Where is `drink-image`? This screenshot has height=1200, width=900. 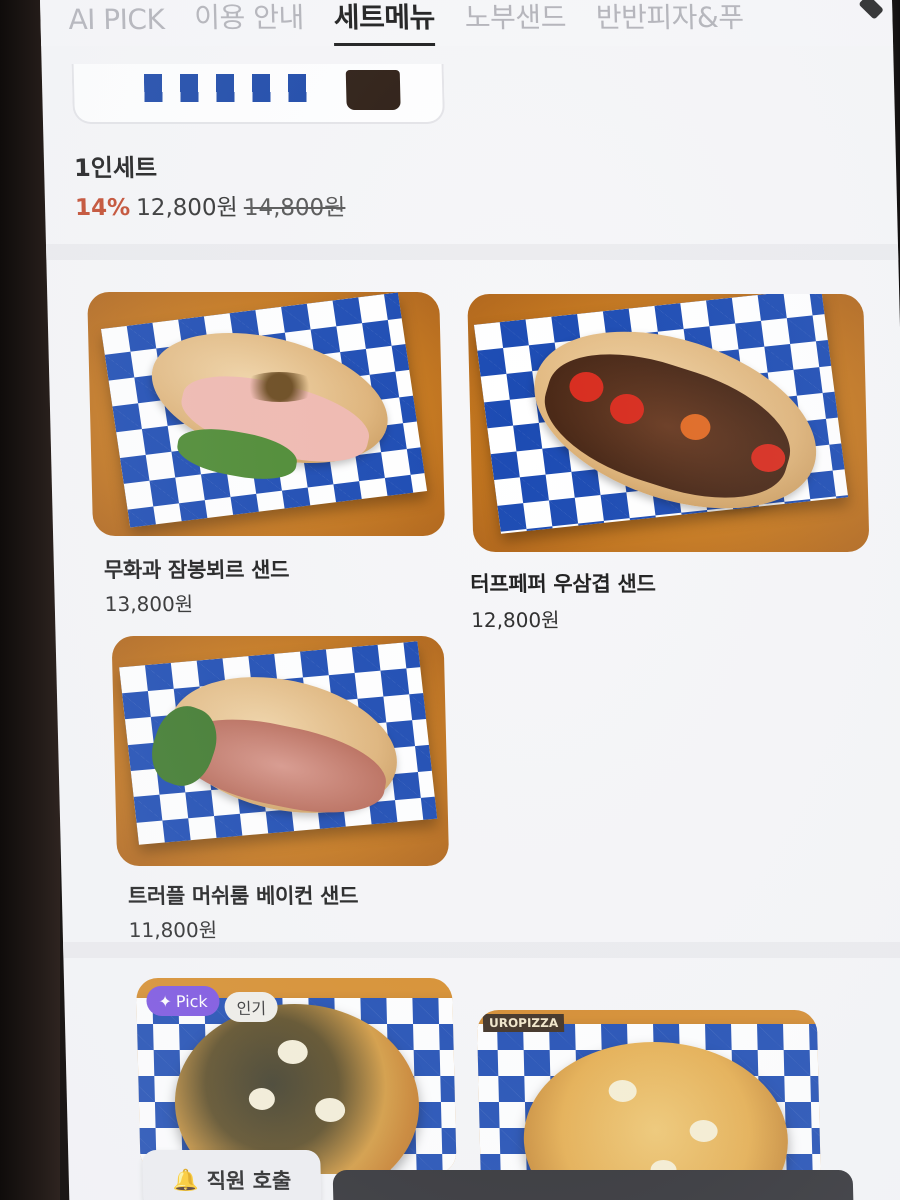
drink-image is located at coordinates (373, 90).